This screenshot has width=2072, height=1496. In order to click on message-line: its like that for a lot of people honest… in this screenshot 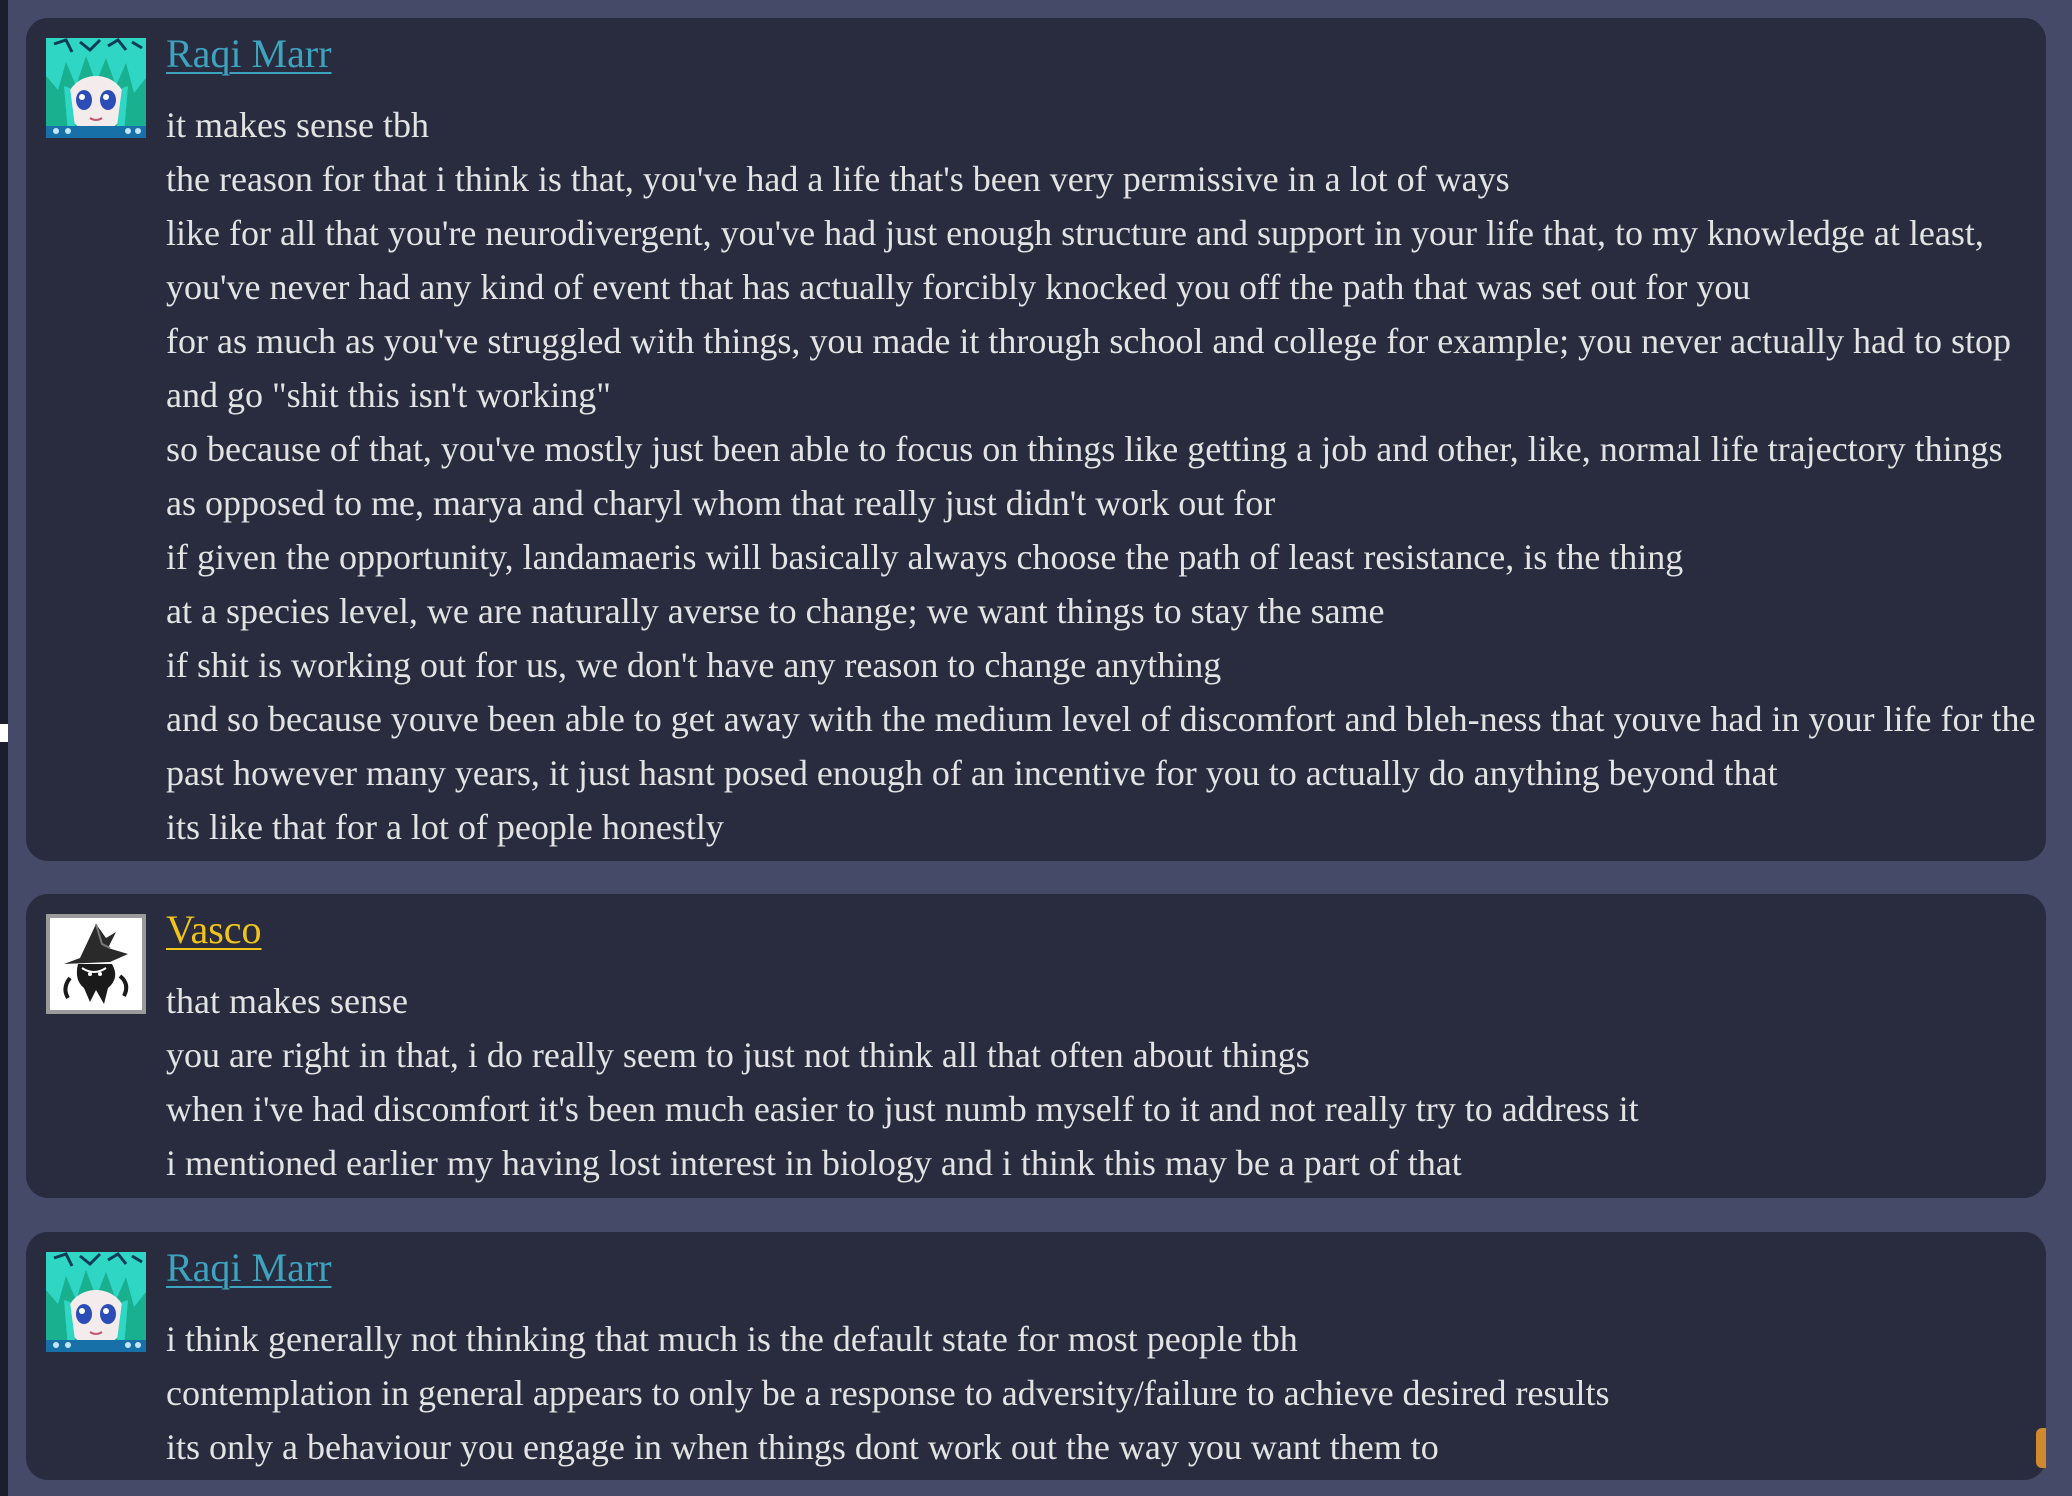, I will do `click(445, 827)`.